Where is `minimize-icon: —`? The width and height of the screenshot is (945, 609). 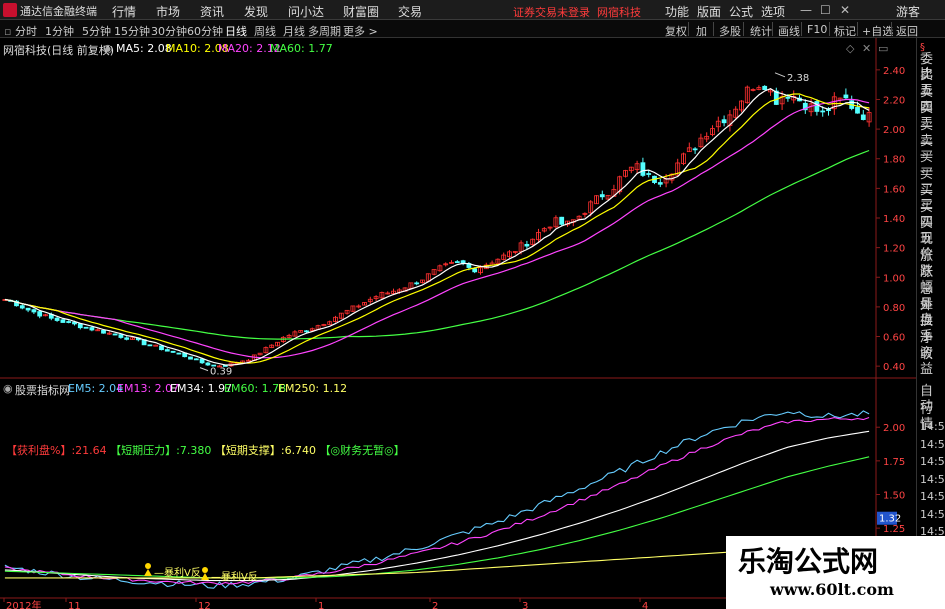 minimize-icon: — is located at coordinates (806, 10).